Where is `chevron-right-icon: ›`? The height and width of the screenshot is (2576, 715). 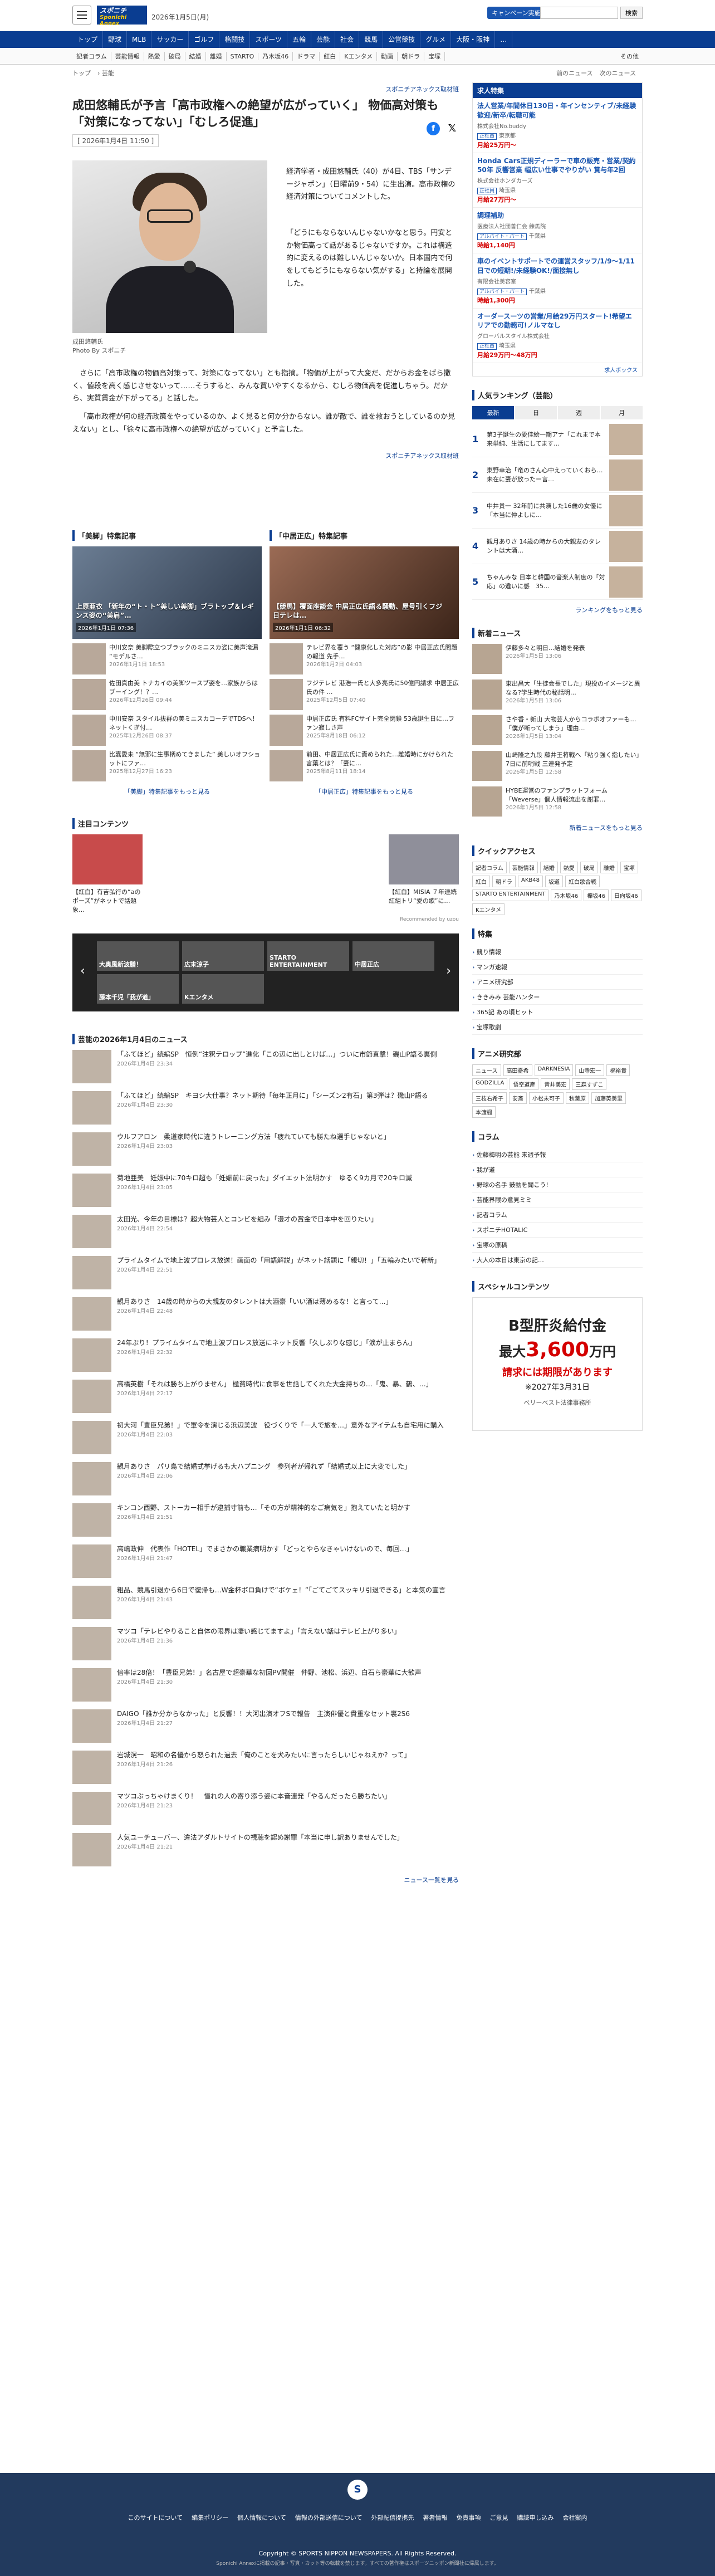
chevron-right-icon: › is located at coordinates (448, 971).